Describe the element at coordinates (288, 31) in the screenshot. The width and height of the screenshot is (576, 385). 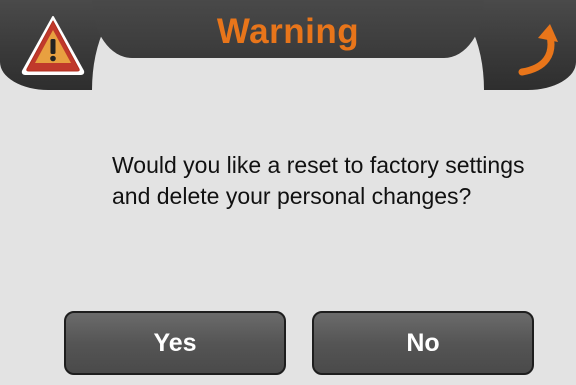
I see `dialog-title: Warning` at that location.